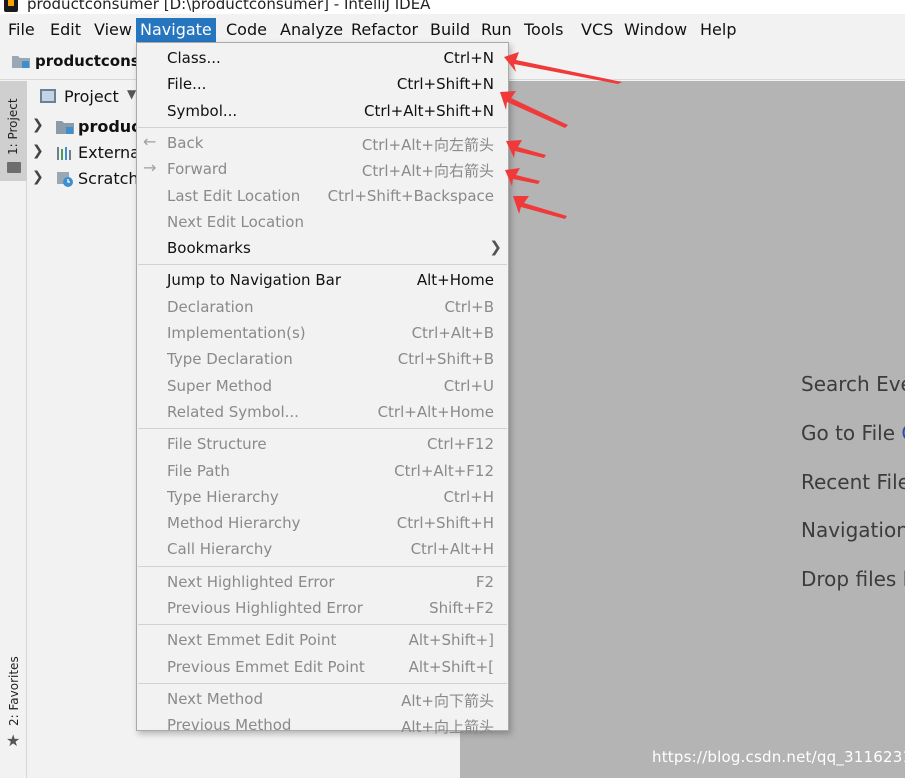 This screenshot has width=905, height=778. I want to click on menu-item-declaration: Declaration Ctrl+B, so click(322, 308).